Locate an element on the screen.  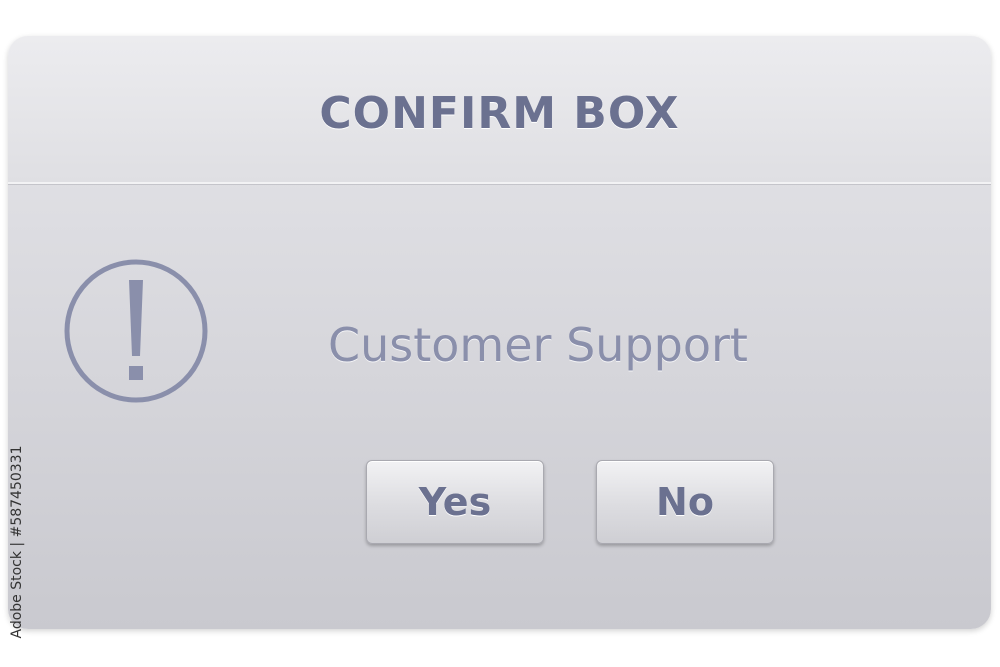
exclamation-circle-icon is located at coordinates (136, 331).